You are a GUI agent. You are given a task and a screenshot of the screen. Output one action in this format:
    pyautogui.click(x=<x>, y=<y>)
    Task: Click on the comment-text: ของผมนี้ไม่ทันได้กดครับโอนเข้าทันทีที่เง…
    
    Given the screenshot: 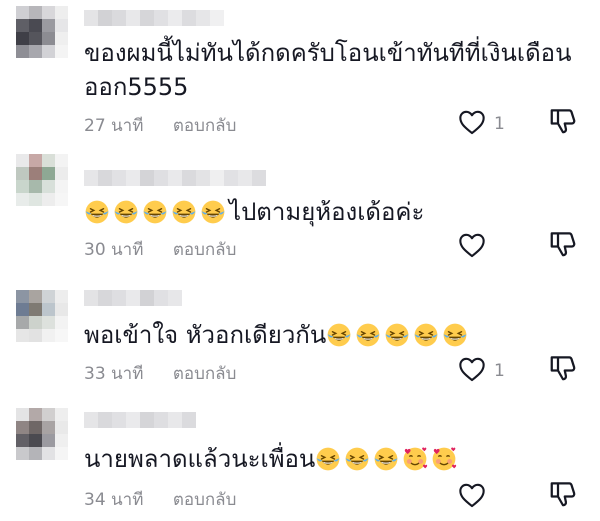 What is the action you would take?
    pyautogui.click(x=328, y=70)
    